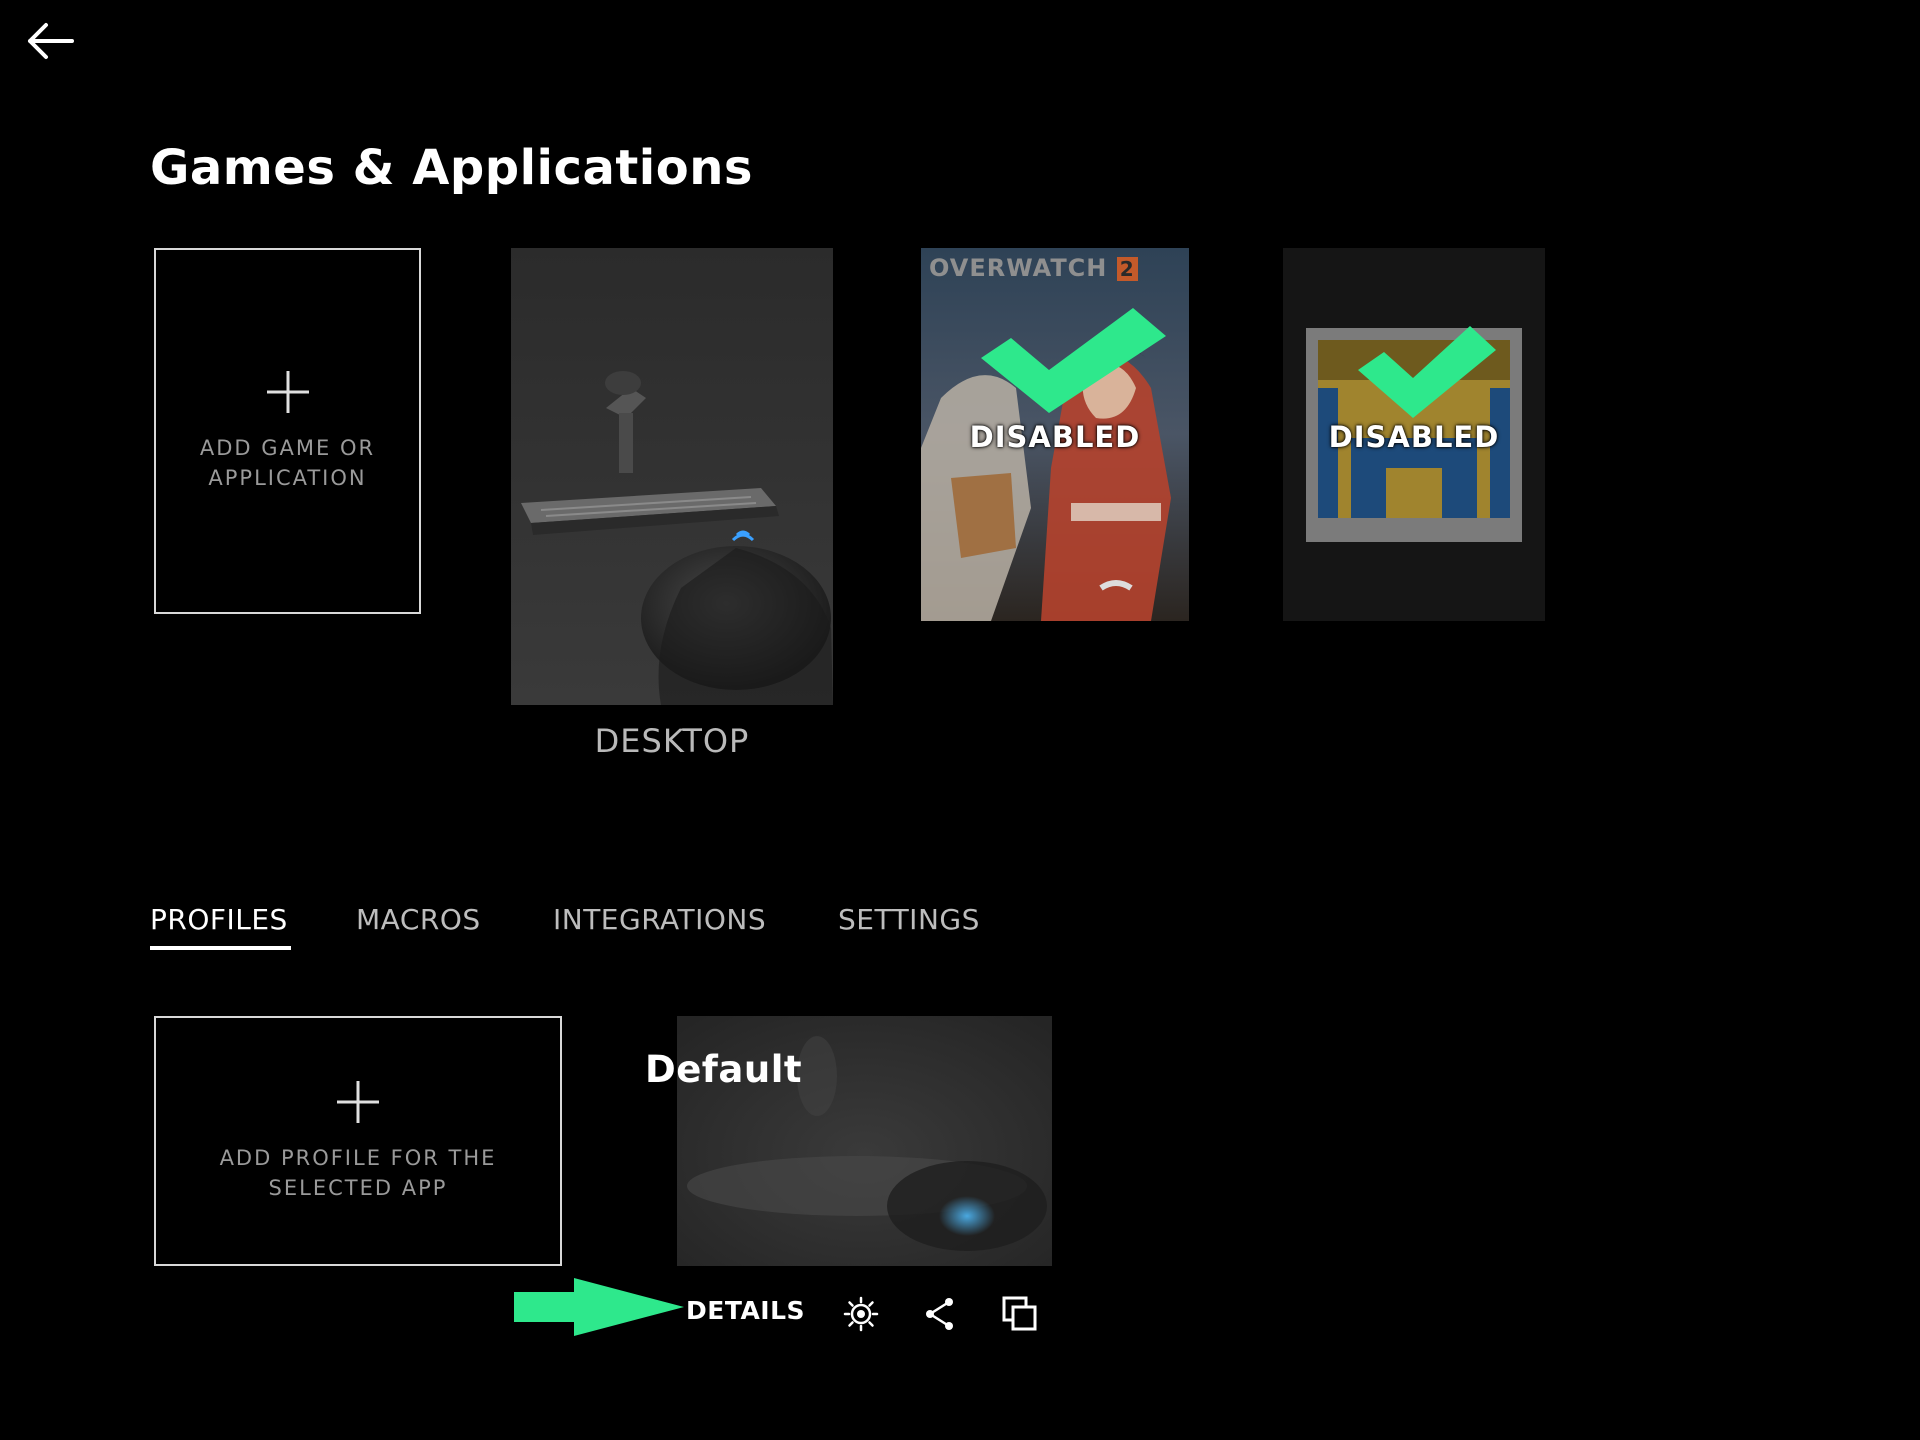  I want to click on add-profile-label-line2: SELECTED APP, so click(358, 1188).